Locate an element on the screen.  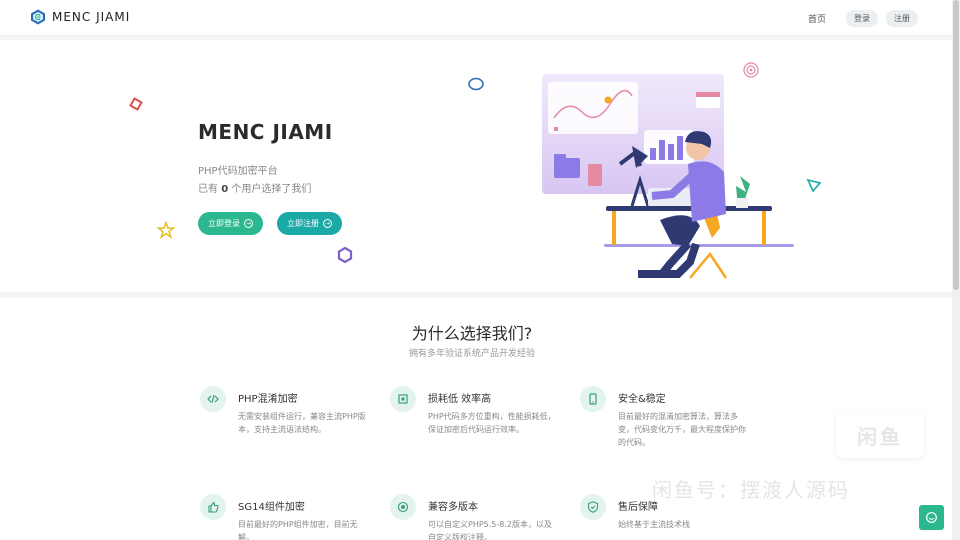
phone-icon is located at coordinates (593, 399).